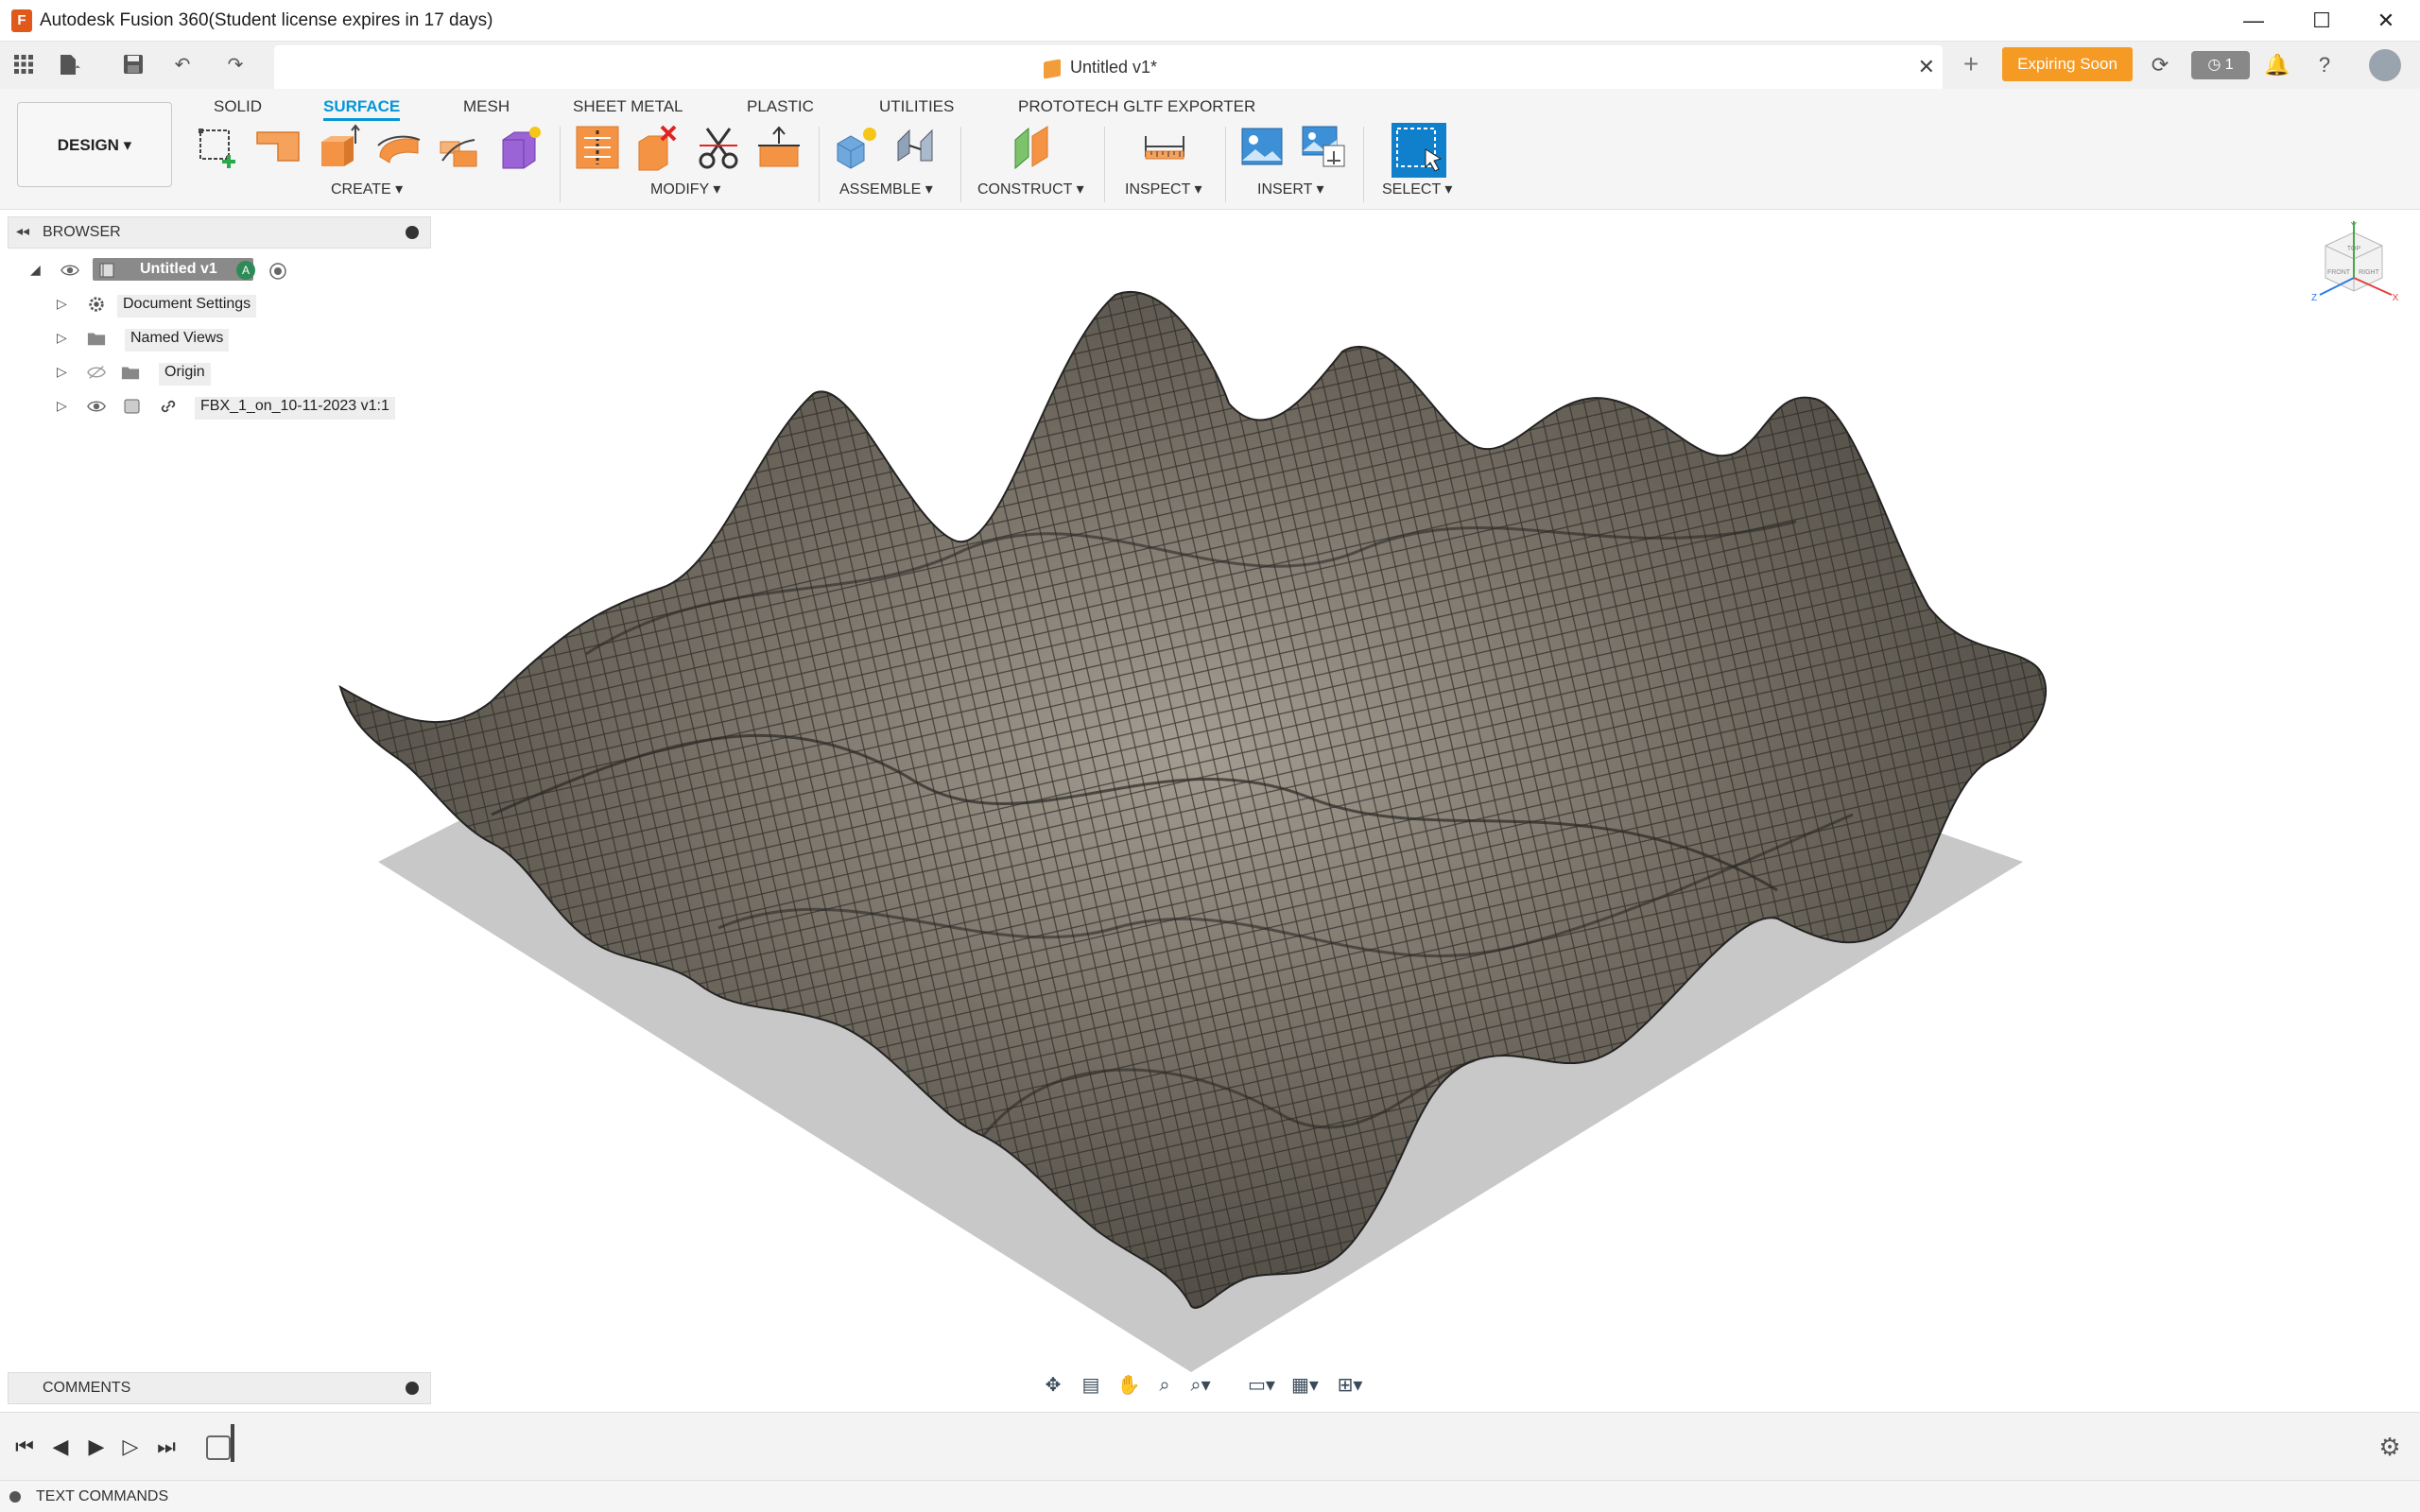  What do you see at coordinates (1032, 147) in the screenshot?
I see `offset-plane-icon` at bounding box center [1032, 147].